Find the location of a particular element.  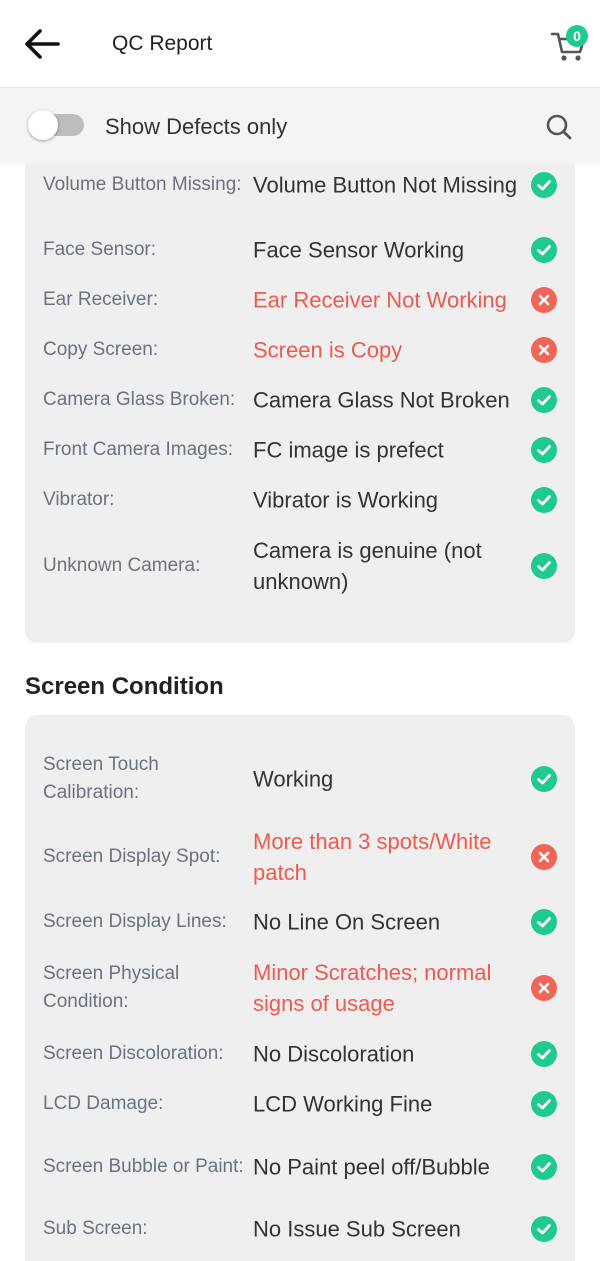

qc-row-label: Volume Button Missing: is located at coordinates (142, 184).